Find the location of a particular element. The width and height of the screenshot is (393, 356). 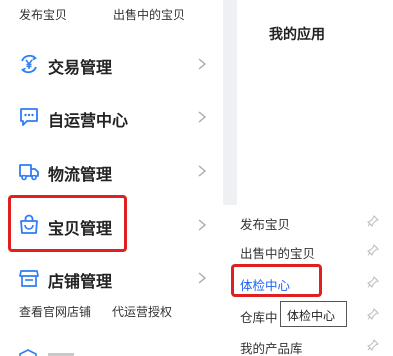

submenu-item-product-library: 我的产品库 is located at coordinates (315, 344).